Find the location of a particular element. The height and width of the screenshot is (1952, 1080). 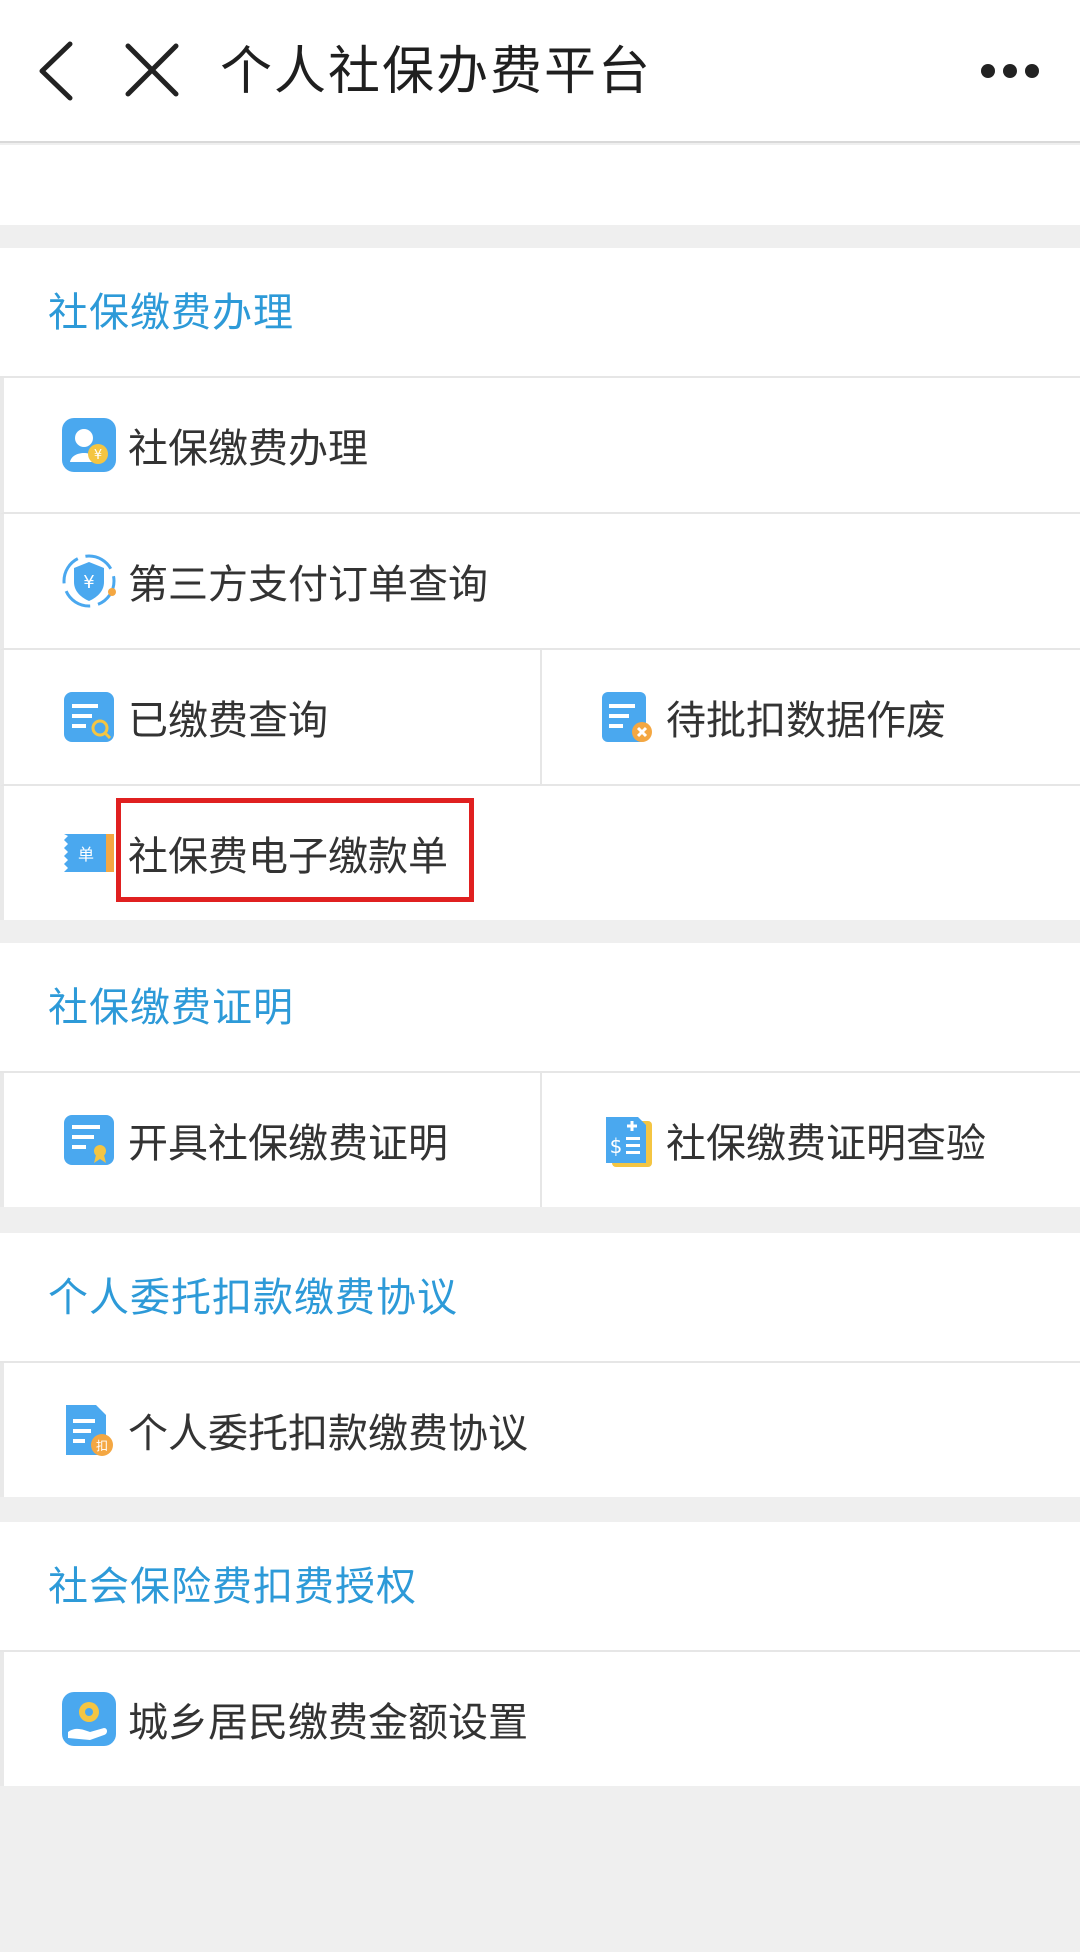

menu-item-paid-query: 已缴费查询 is located at coordinates (273, 717).